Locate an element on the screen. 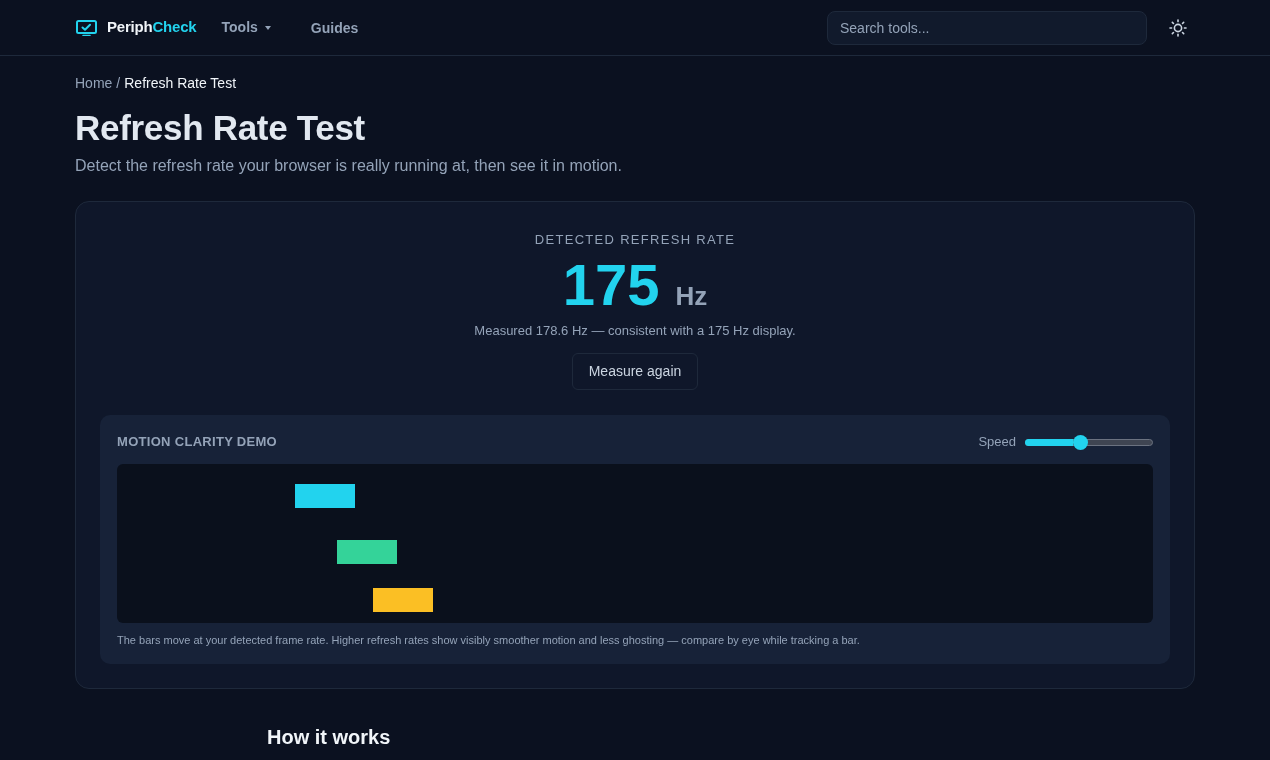 The height and width of the screenshot is (760, 1270). demo-title: MOTION CLARITY DEMO is located at coordinates (197, 442).